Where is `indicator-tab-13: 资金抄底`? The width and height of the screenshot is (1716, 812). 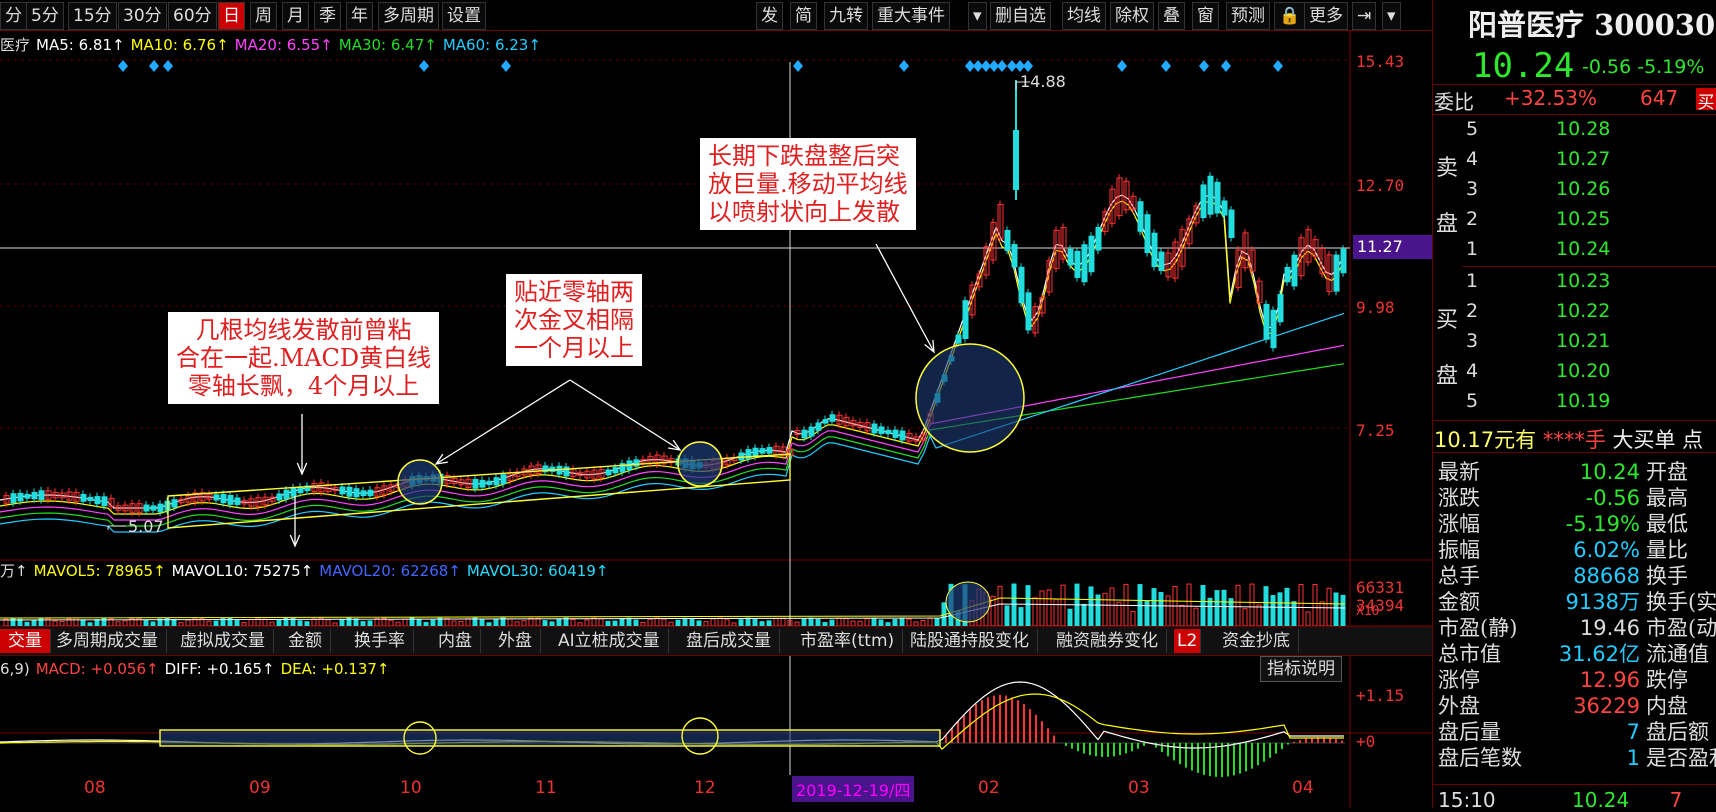 indicator-tab-13: 资金抄底 is located at coordinates (1256, 641).